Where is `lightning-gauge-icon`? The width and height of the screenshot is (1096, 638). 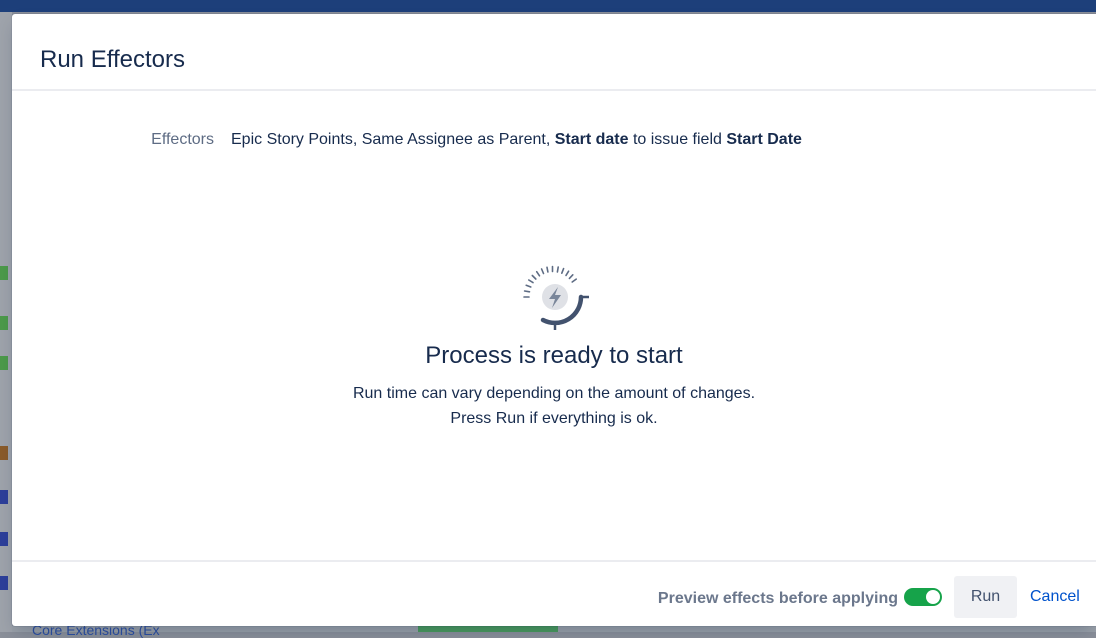
lightning-gauge-icon is located at coordinates (555, 290).